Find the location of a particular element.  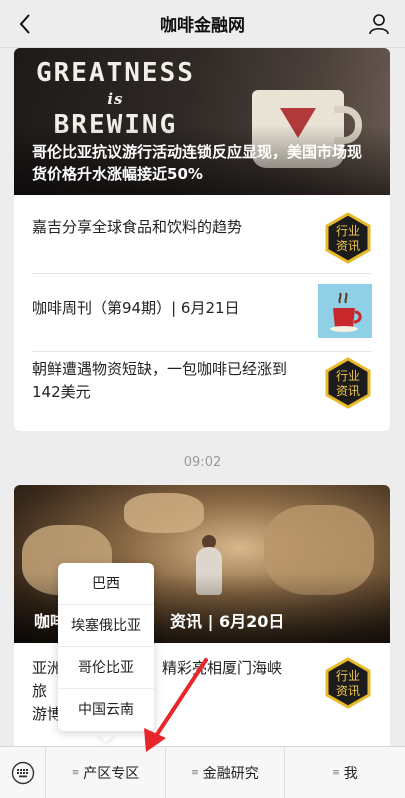

chevron-left-icon is located at coordinates (24, 24).